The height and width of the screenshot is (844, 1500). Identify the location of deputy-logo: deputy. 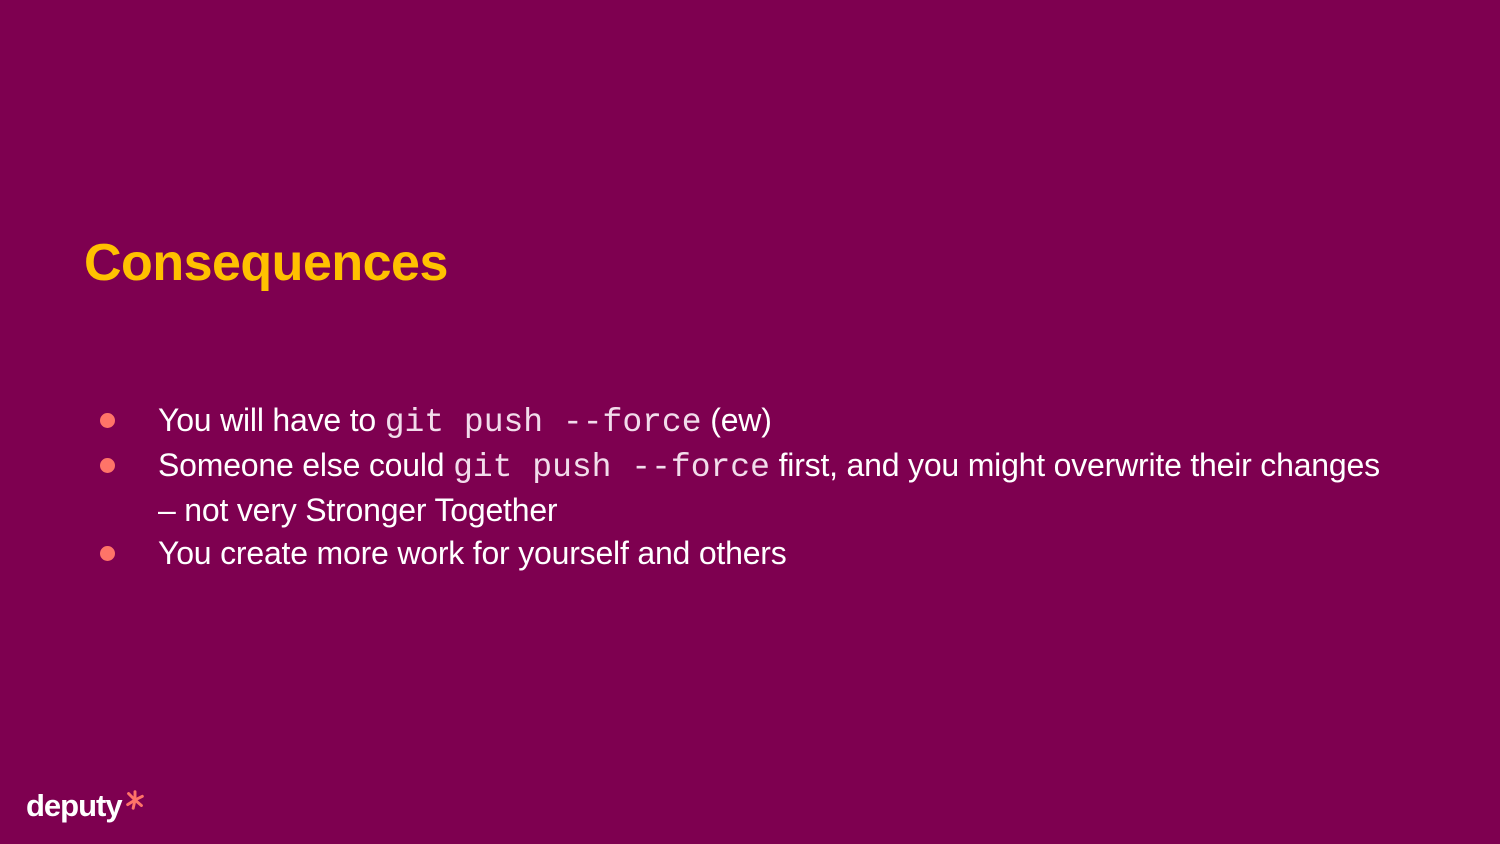
(86, 806).